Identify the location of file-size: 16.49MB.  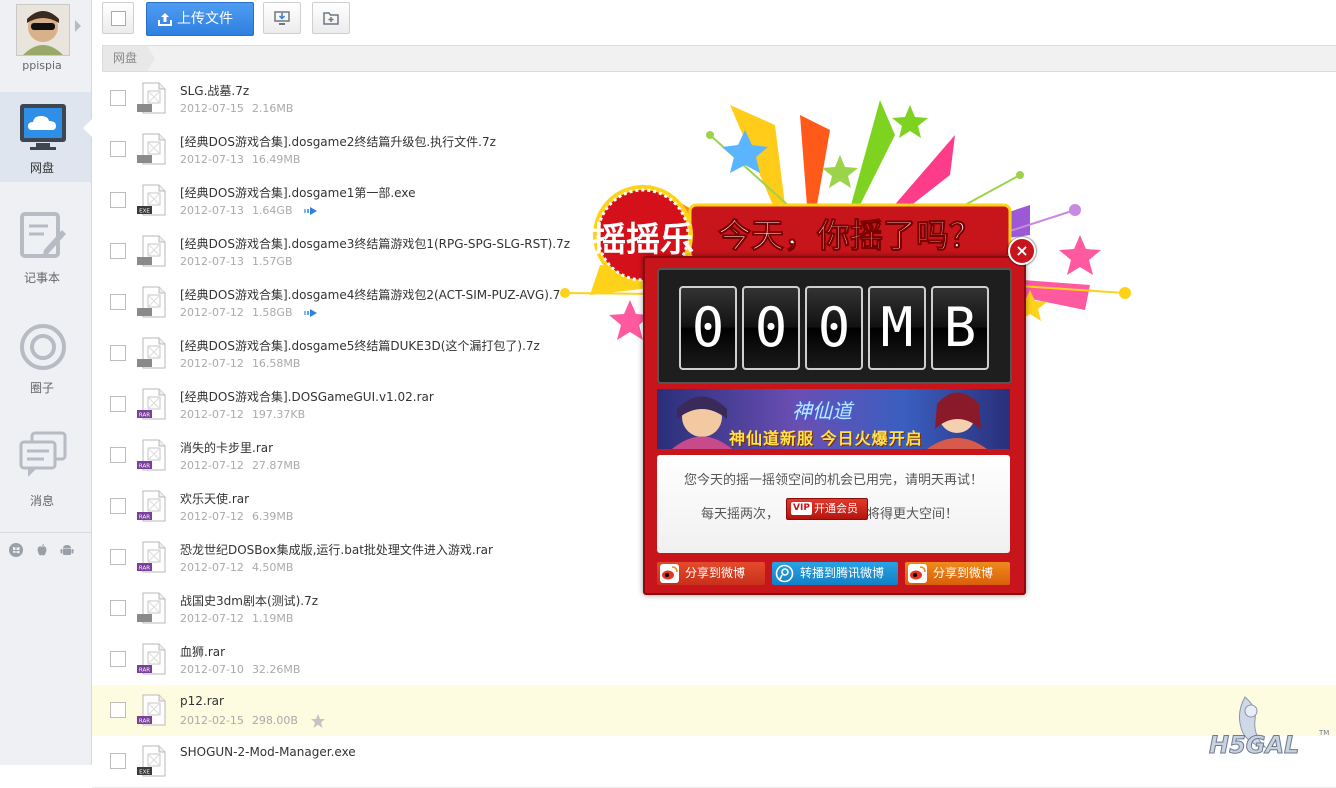
(276, 159).